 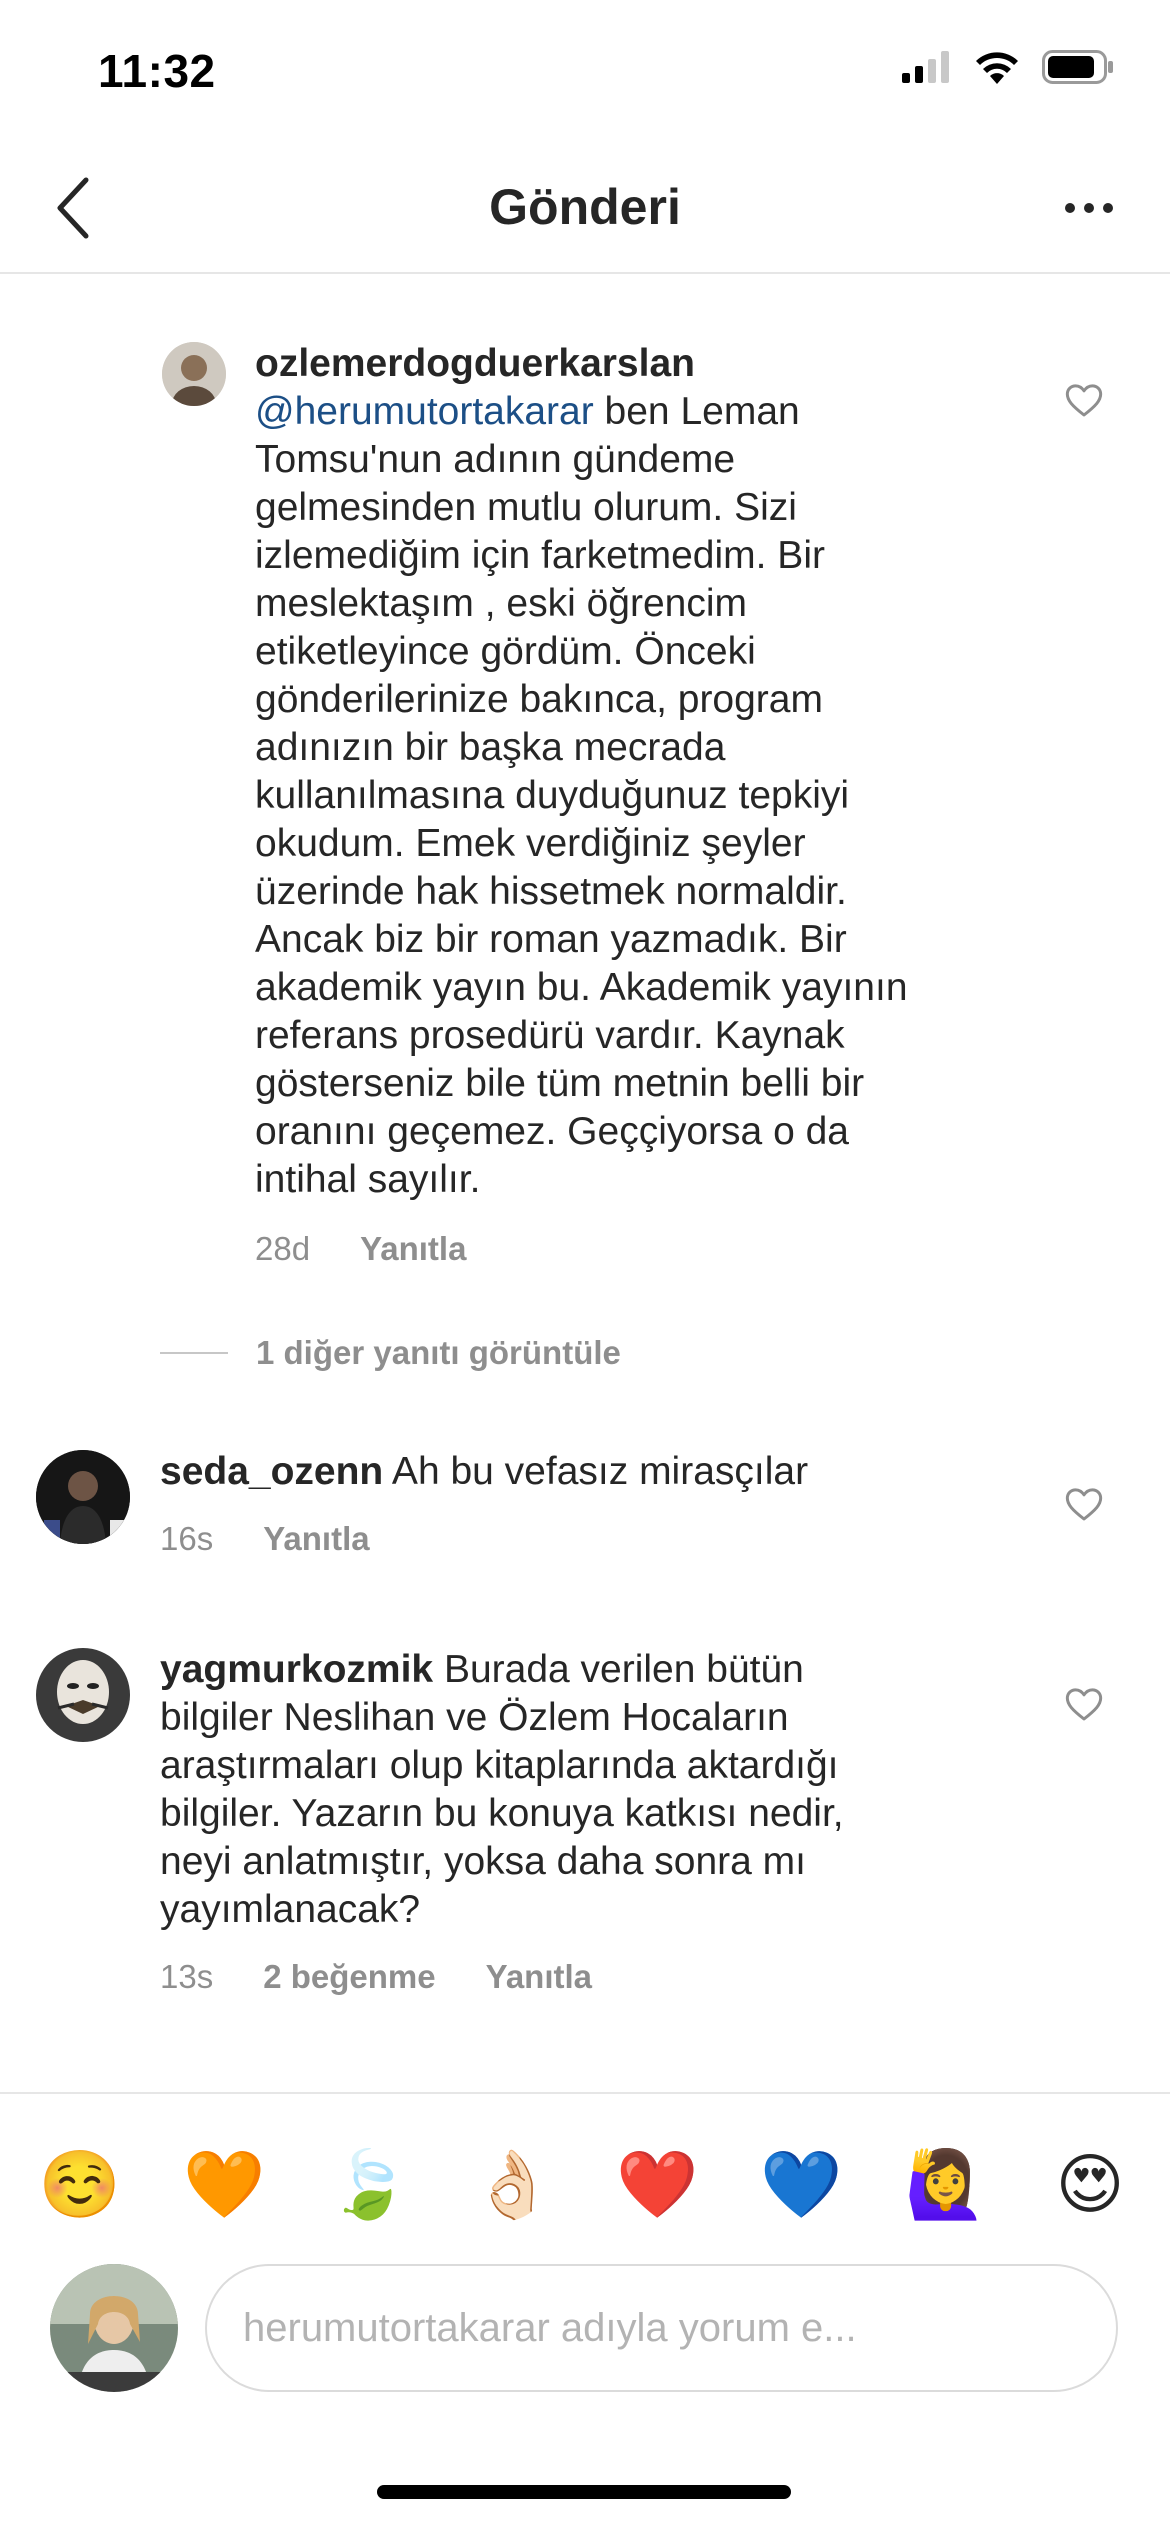 I want to click on comment-time: 28d, so click(x=283, y=1248).